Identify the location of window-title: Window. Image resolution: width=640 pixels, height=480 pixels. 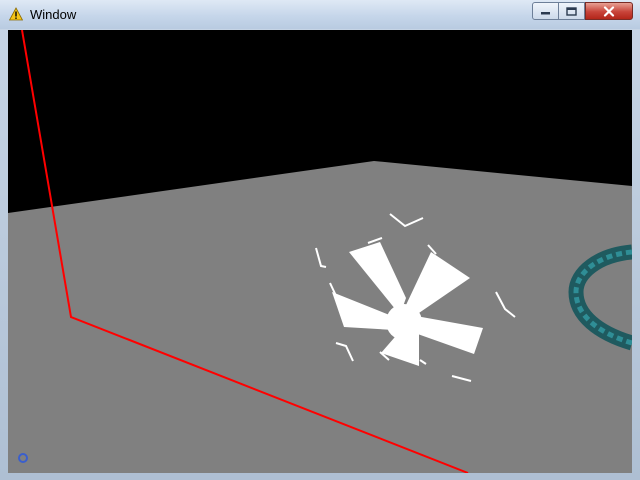
(53, 14).